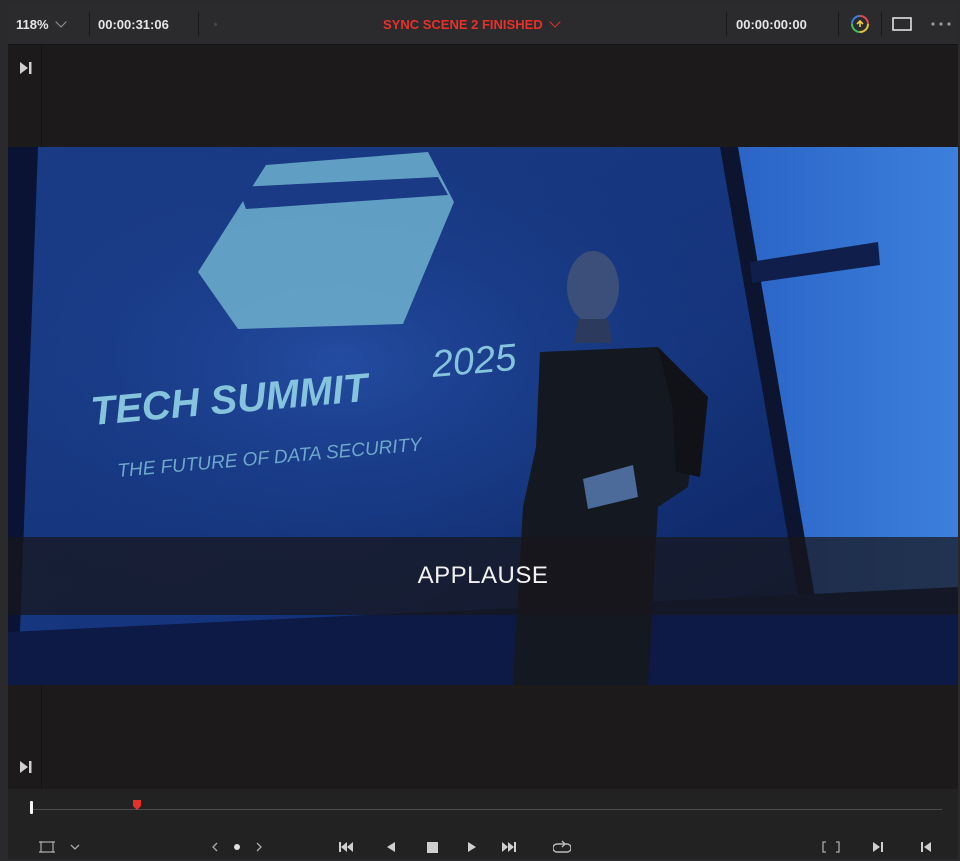 The image size is (960, 861). I want to click on record-timecode: 00:00:00:00, so click(771, 24).